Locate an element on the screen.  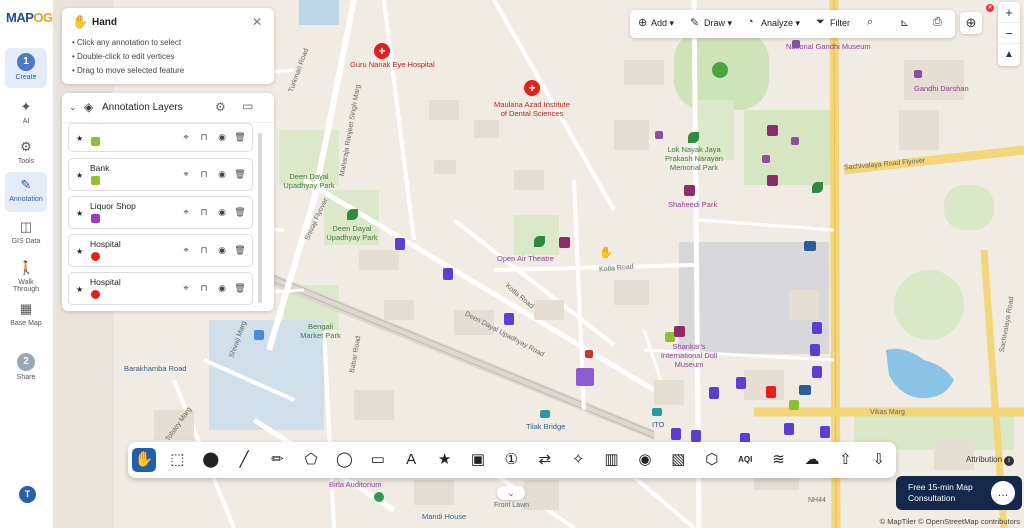
aqi-tool: AQI is located at coordinates (745, 460).